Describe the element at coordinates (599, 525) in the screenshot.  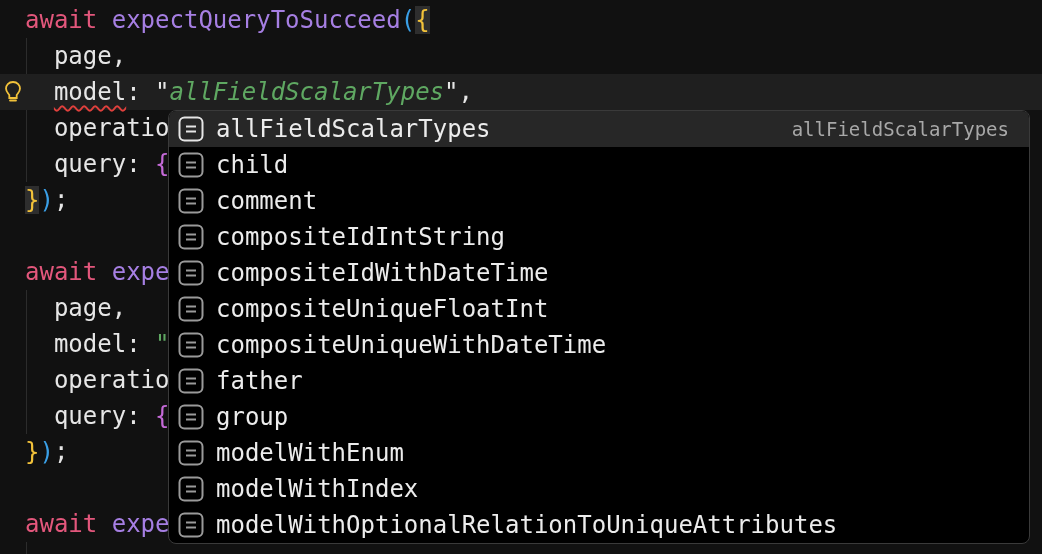
I see `completion-item: modelWithOptionalRelationToUniqueAttributes` at that location.